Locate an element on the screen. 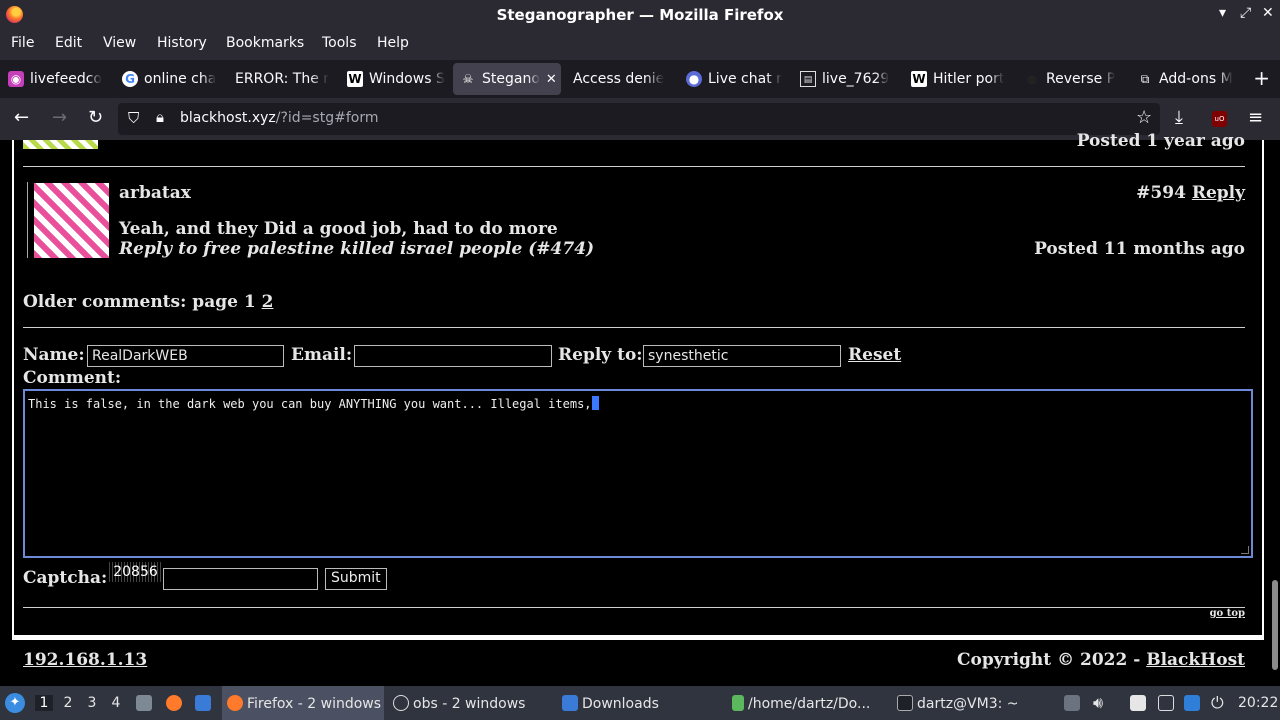 The height and width of the screenshot is (720, 1280). downloads-icon: ⤓ is located at coordinates (1179, 118).